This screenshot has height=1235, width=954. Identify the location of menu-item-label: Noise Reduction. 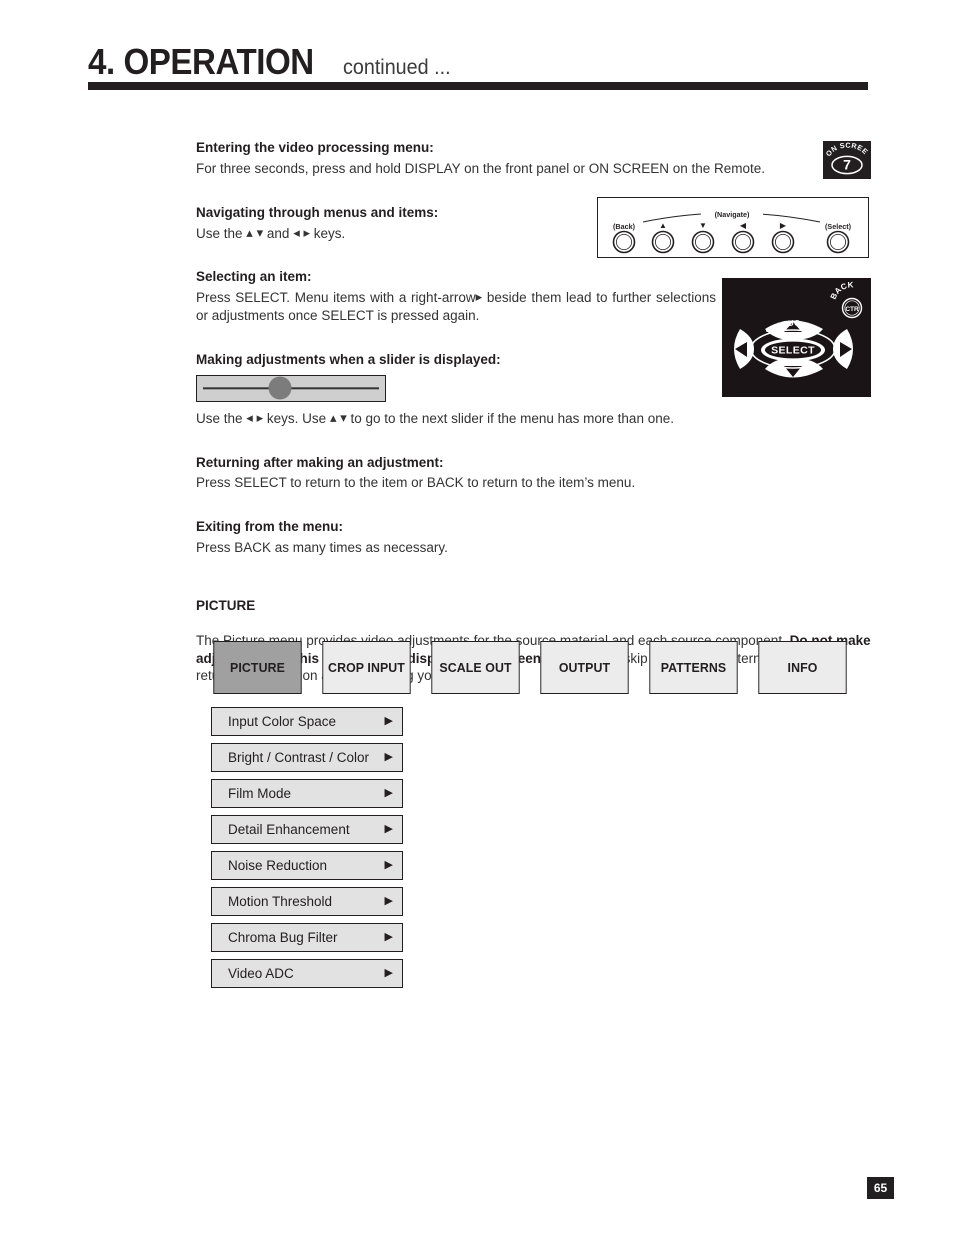
(278, 865).